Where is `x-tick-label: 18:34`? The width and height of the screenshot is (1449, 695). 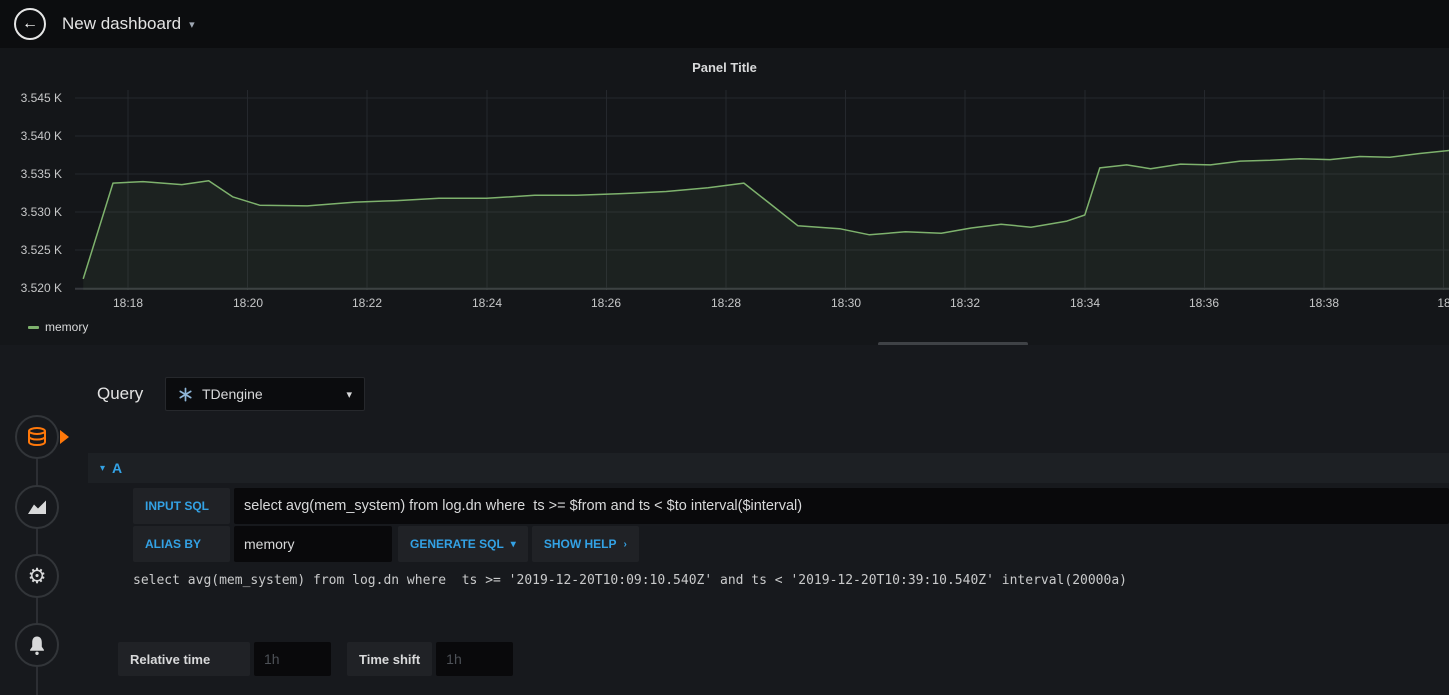
x-tick-label: 18:34 is located at coordinates (1085, 303).